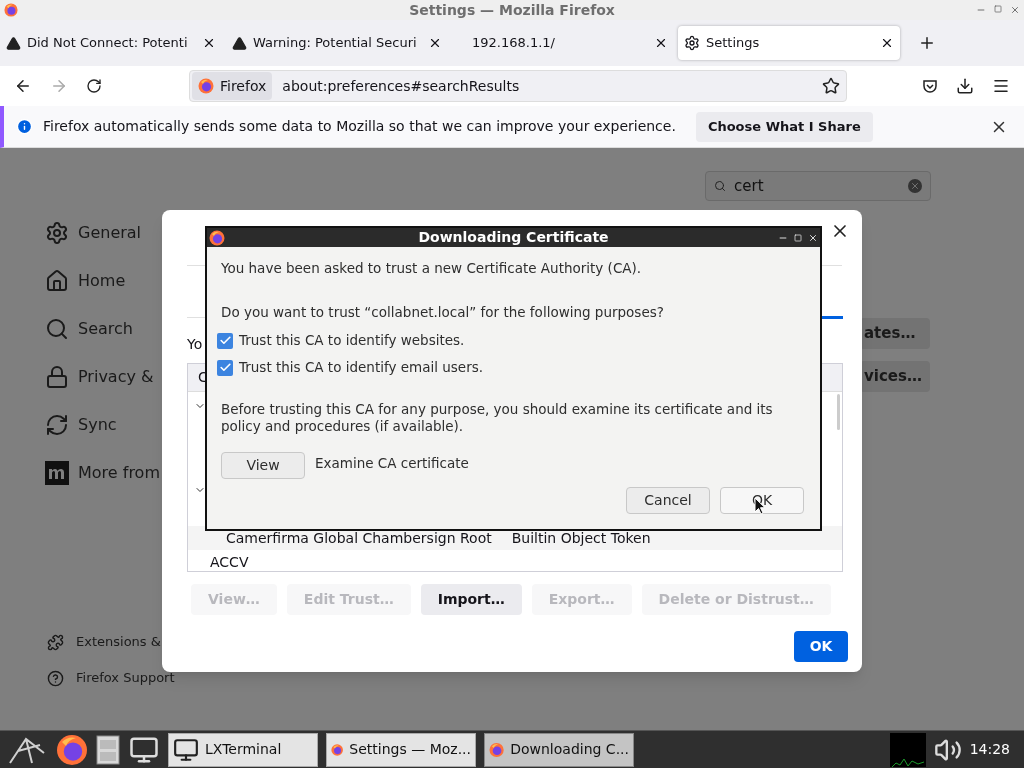 The width and height of the screenshot is (1024, 768). What do you see at coordinates (513, 237) in the screenshot?
I see `dialog-title: Downloading Certificate` at bounding box center [513, 237].